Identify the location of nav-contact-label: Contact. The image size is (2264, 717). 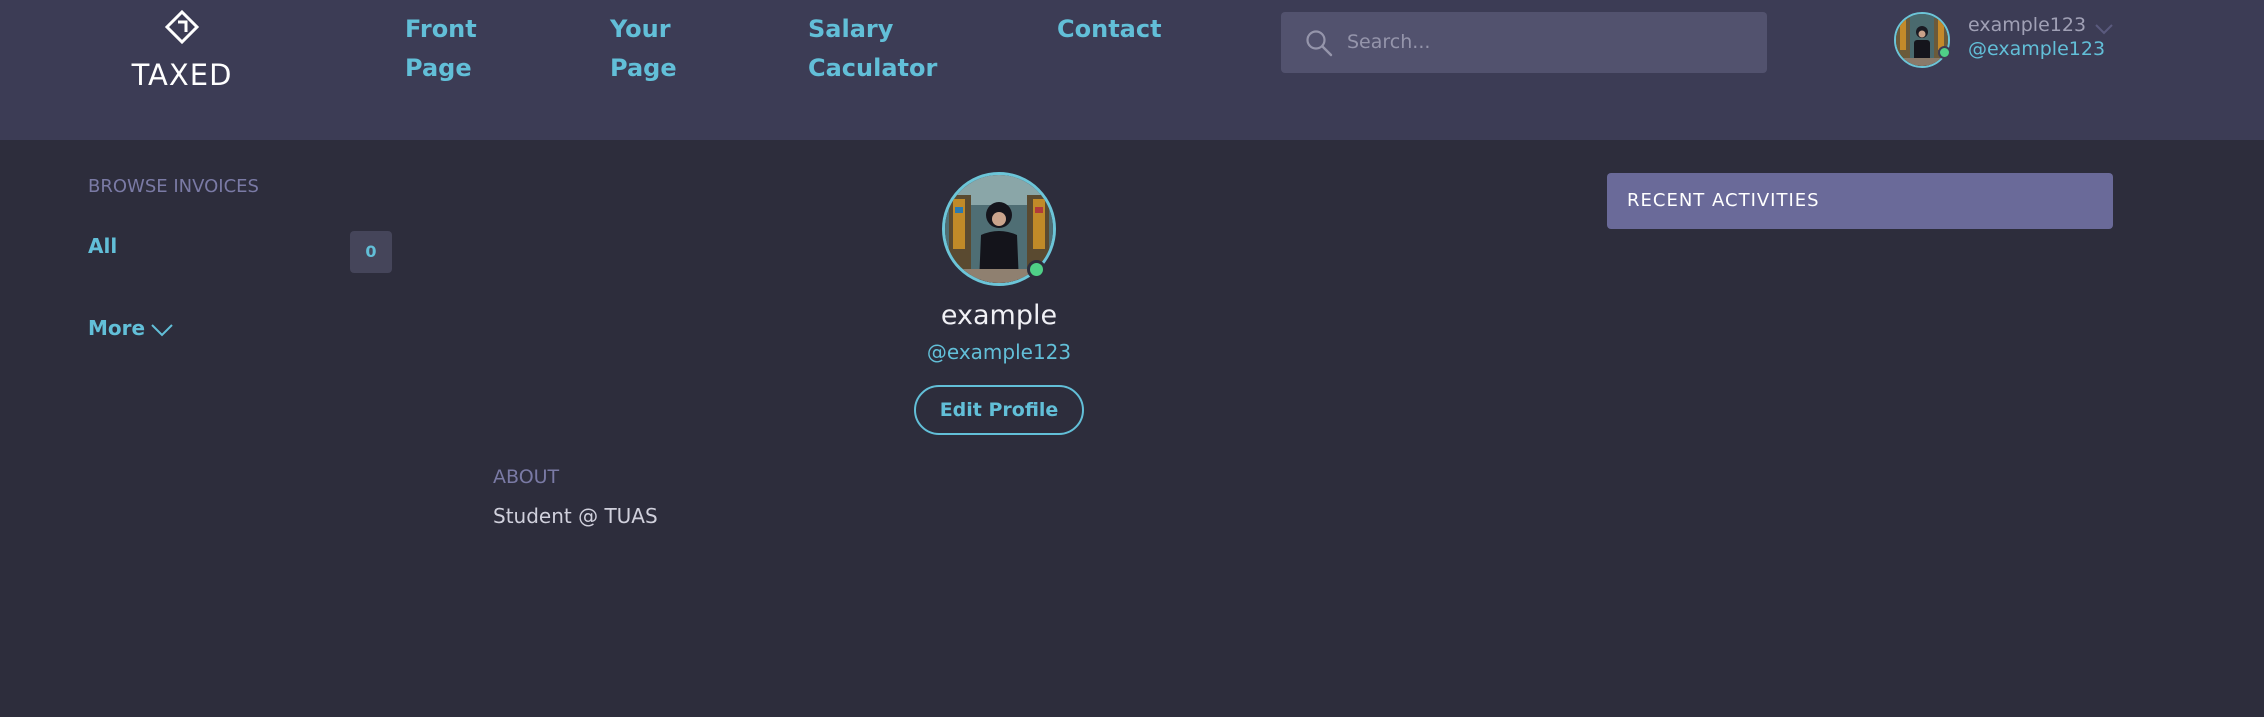
(1109, 29).